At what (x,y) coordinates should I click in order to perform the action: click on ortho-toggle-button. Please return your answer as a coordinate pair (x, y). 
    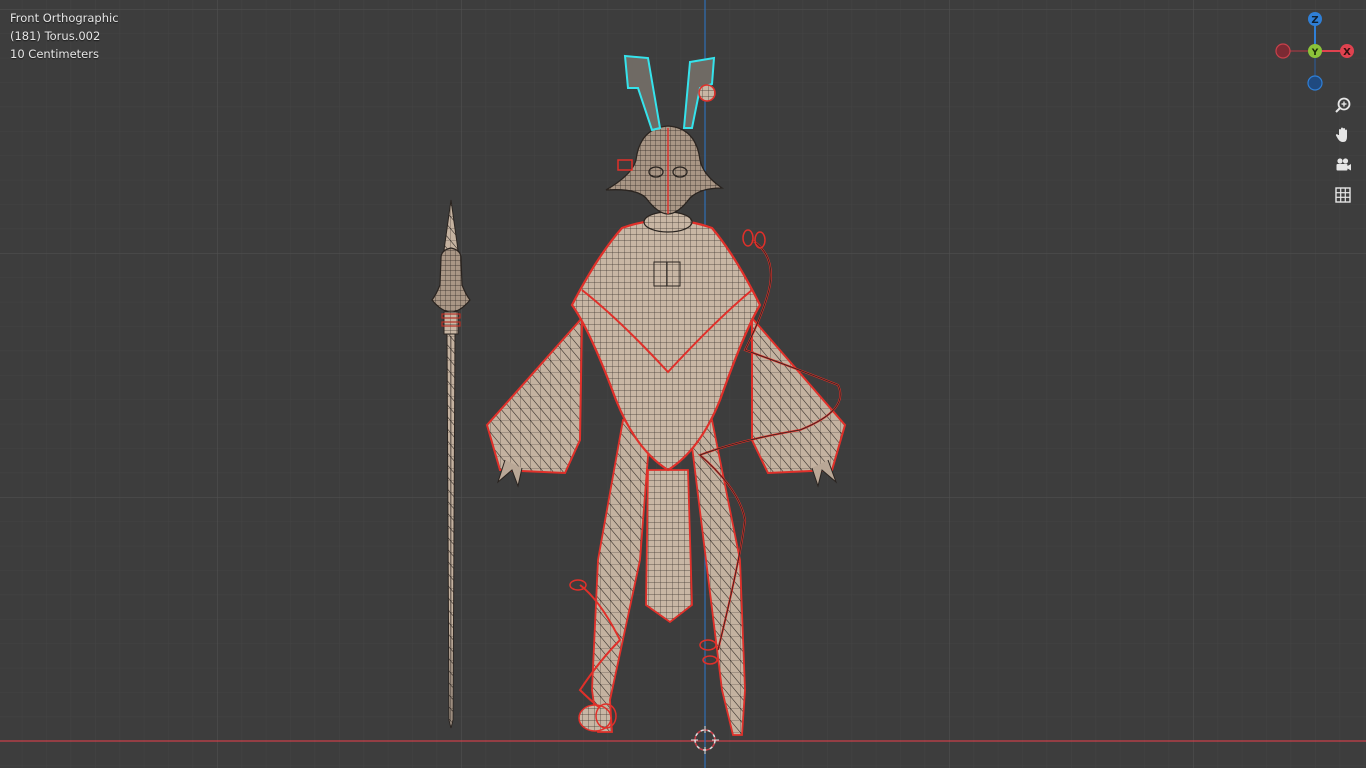
    Looking at the image, I should click on (1343, 195).